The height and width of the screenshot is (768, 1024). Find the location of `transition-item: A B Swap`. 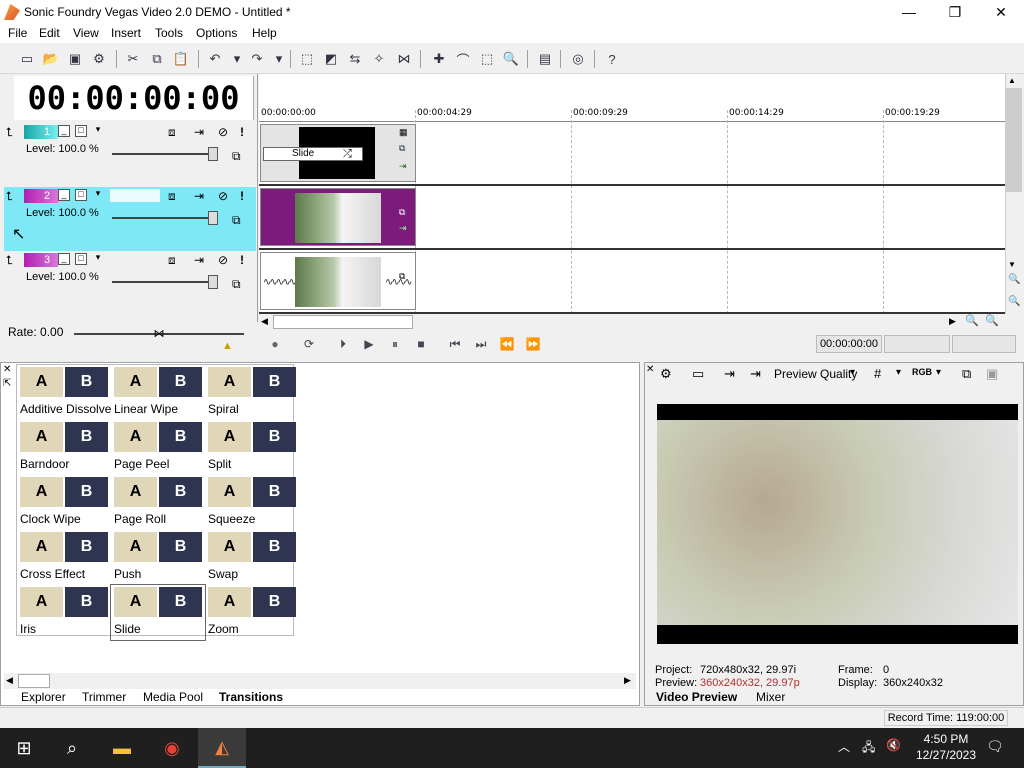

transition-item: A B Swap is located at coordinates (252, 557).